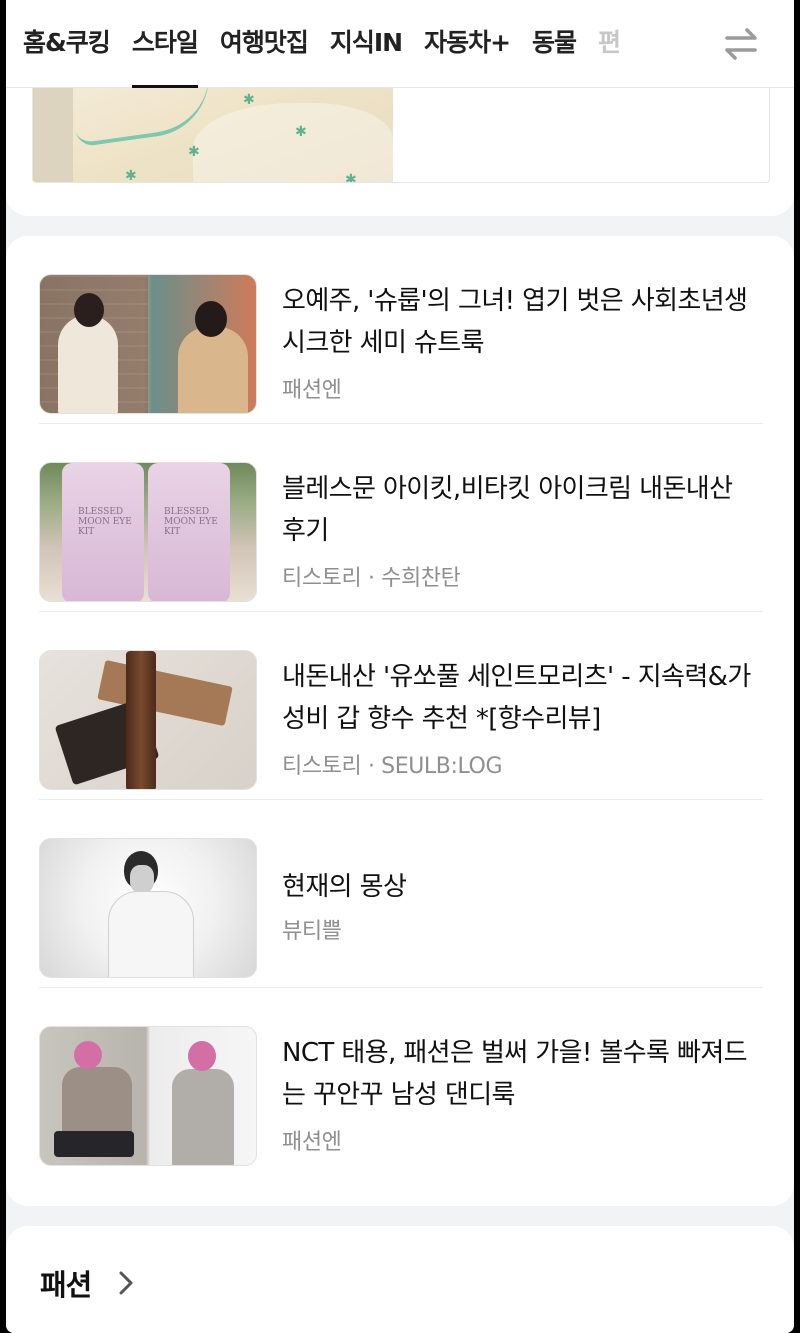 The image size is (800, 1333). What do you see at coordinates (344, 887) in the screenshot?
I see `feed-item-title: 현재의 몽상` at bounding box center [344, 887].